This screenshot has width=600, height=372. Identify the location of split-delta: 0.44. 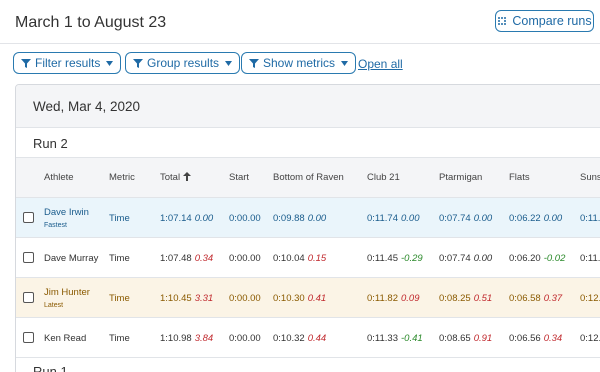
(317, 338).